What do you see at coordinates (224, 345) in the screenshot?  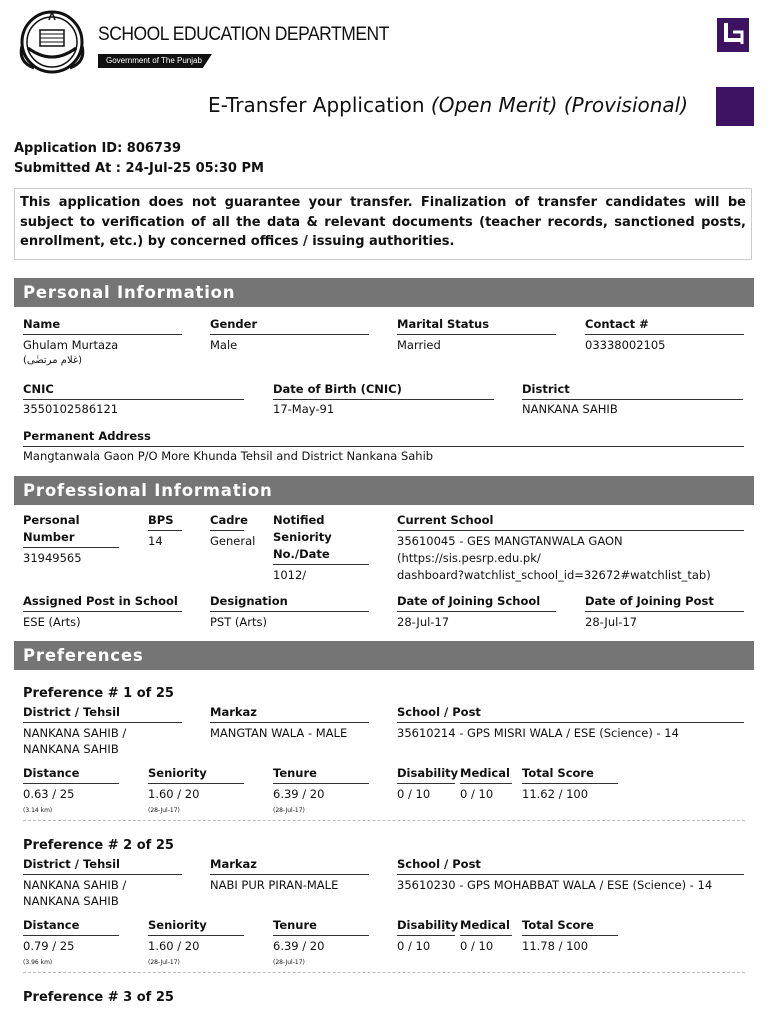 I see `gender-value: Male` at bounding box center [224, 345].